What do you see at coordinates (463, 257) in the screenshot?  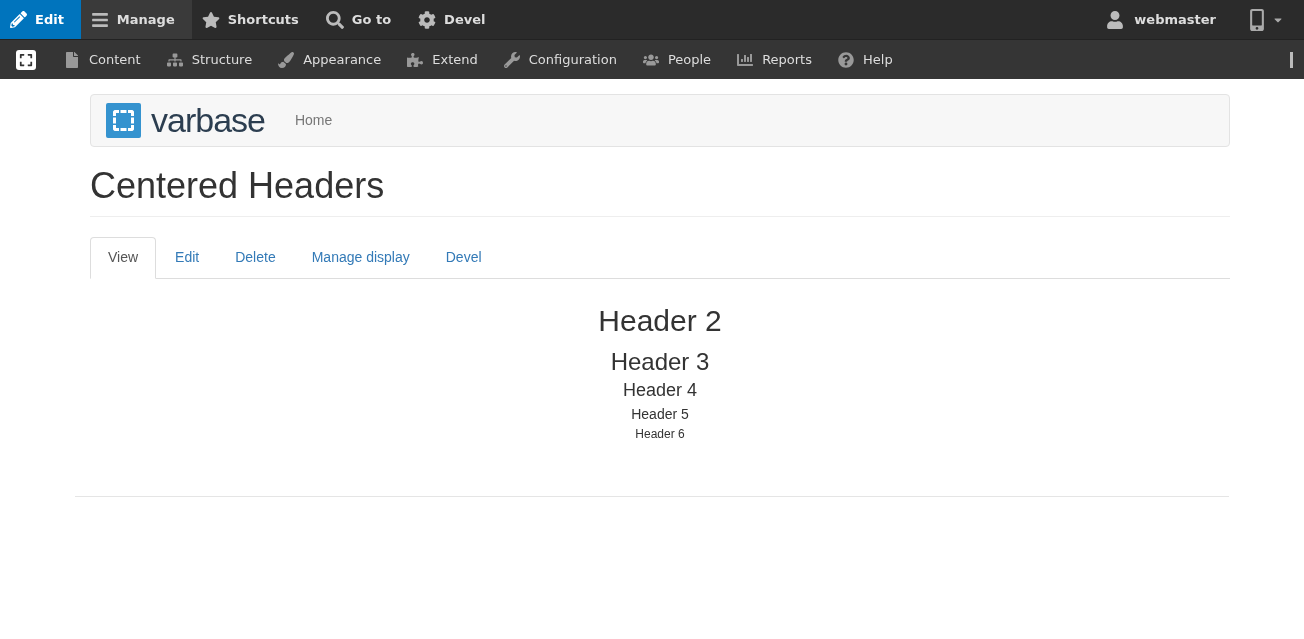 I see `tab: Devel` at bounding box center [463, 257].